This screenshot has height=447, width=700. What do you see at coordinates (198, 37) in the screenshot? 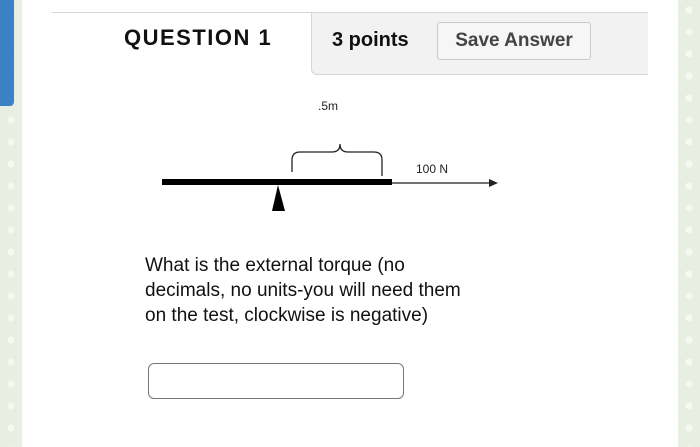
I see `question-title: QUESTION 1` at bounding box center [198, 37].